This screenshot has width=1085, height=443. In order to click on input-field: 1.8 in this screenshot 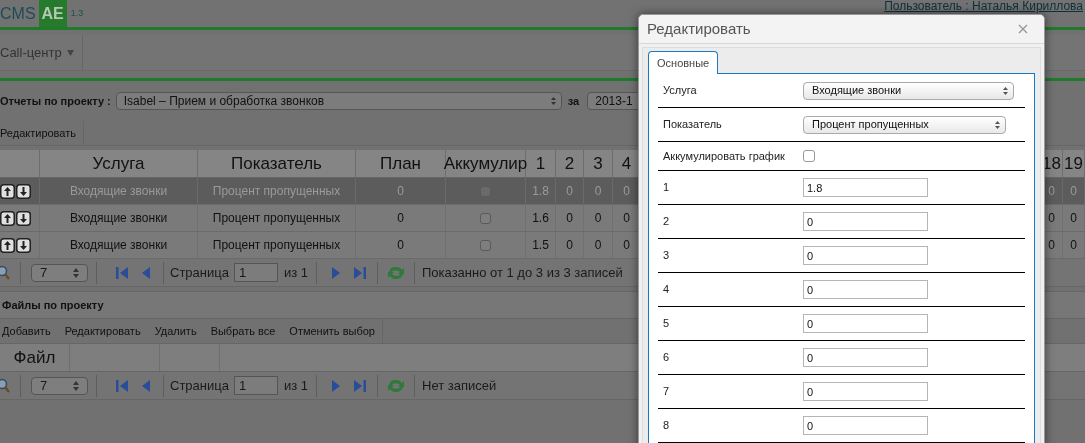, I will do `click(865, 187)`.